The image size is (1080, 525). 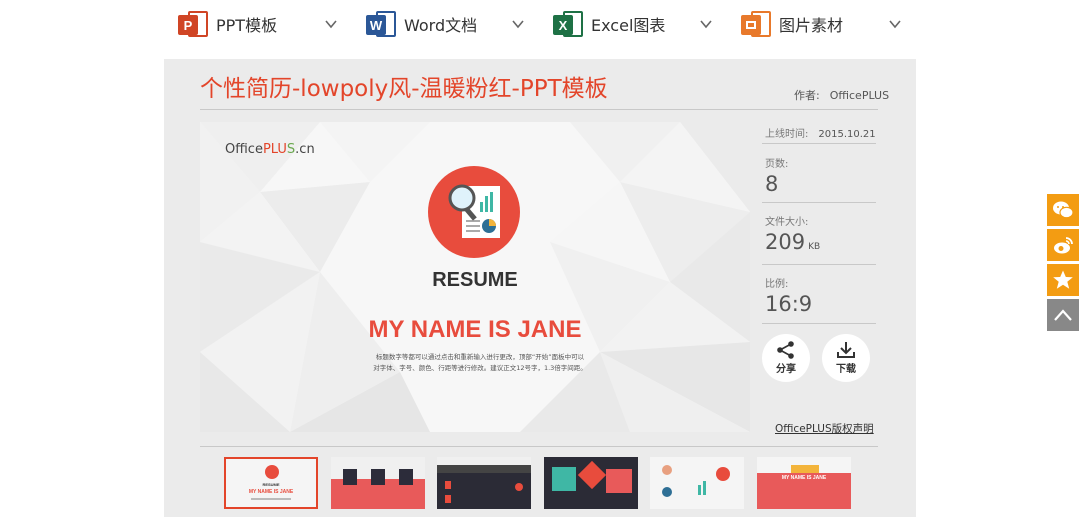 I want to click on slide-name: MY NAME IS JANE, so click(x=475, y=329).